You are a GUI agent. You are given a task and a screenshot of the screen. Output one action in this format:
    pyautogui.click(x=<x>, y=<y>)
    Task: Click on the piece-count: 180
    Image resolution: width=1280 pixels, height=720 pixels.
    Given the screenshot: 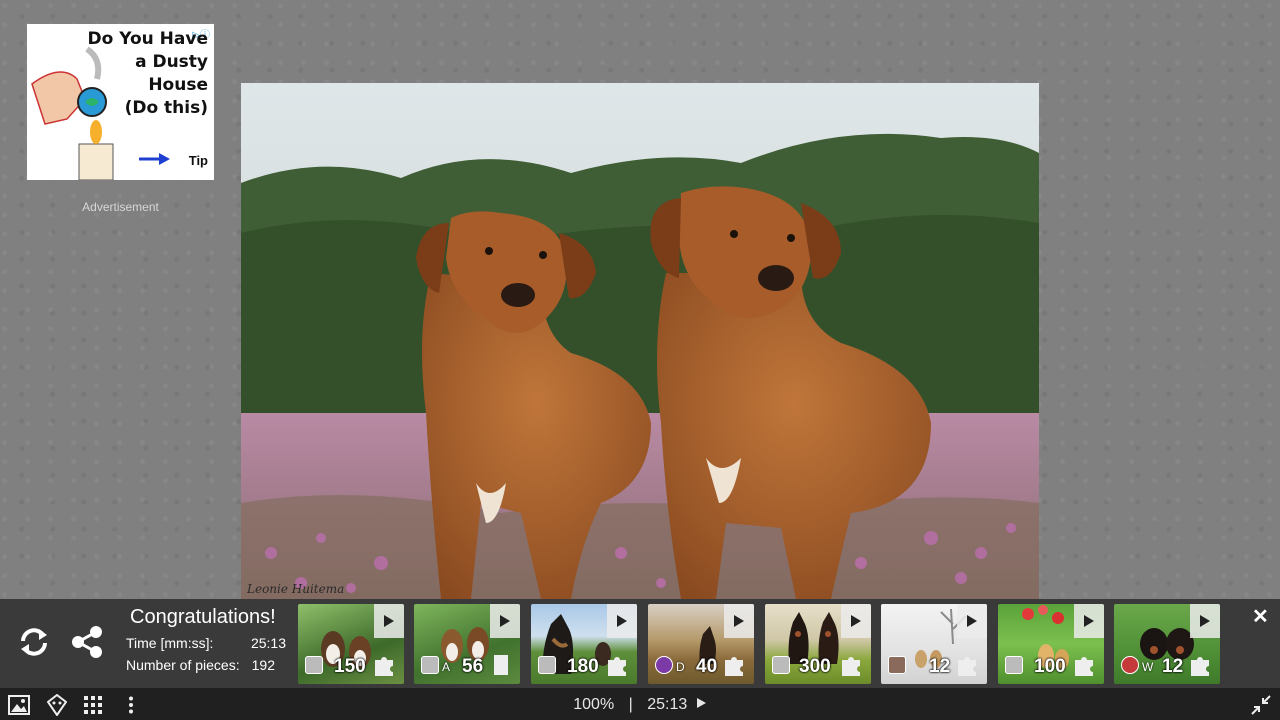 What is the action you would take?
    pyautogui.click(x=583, y=666)
    